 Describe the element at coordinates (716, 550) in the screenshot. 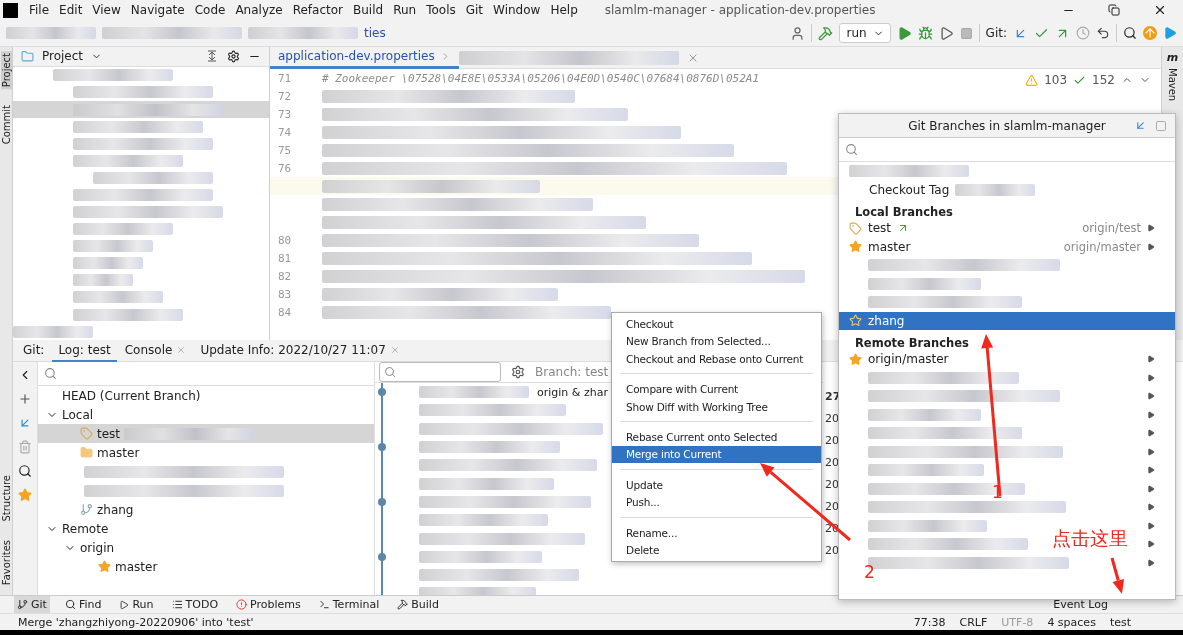

I see `menu-item: Delete` at that location.